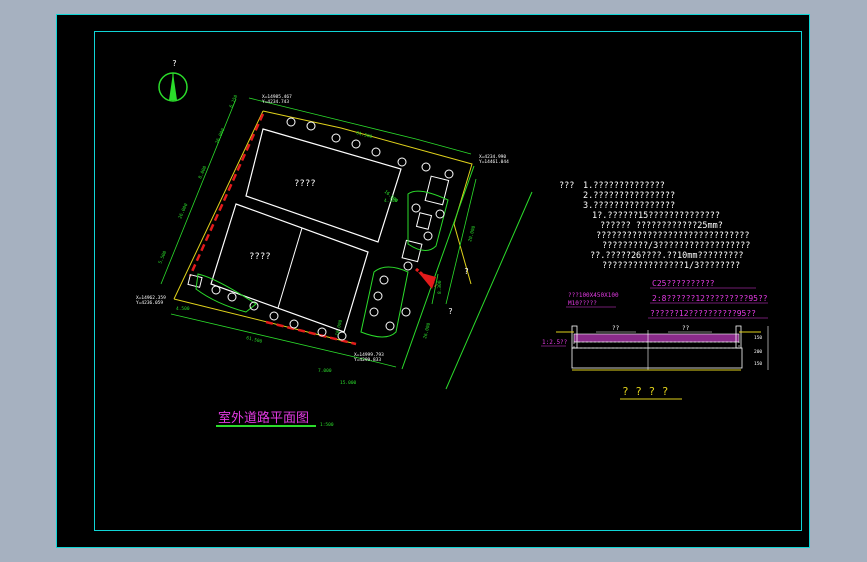 The image size is (867, 562). Describe the element at coordinates (555, 342) in the screenshot. I see `svg-text: 1:2.5??` at that location.